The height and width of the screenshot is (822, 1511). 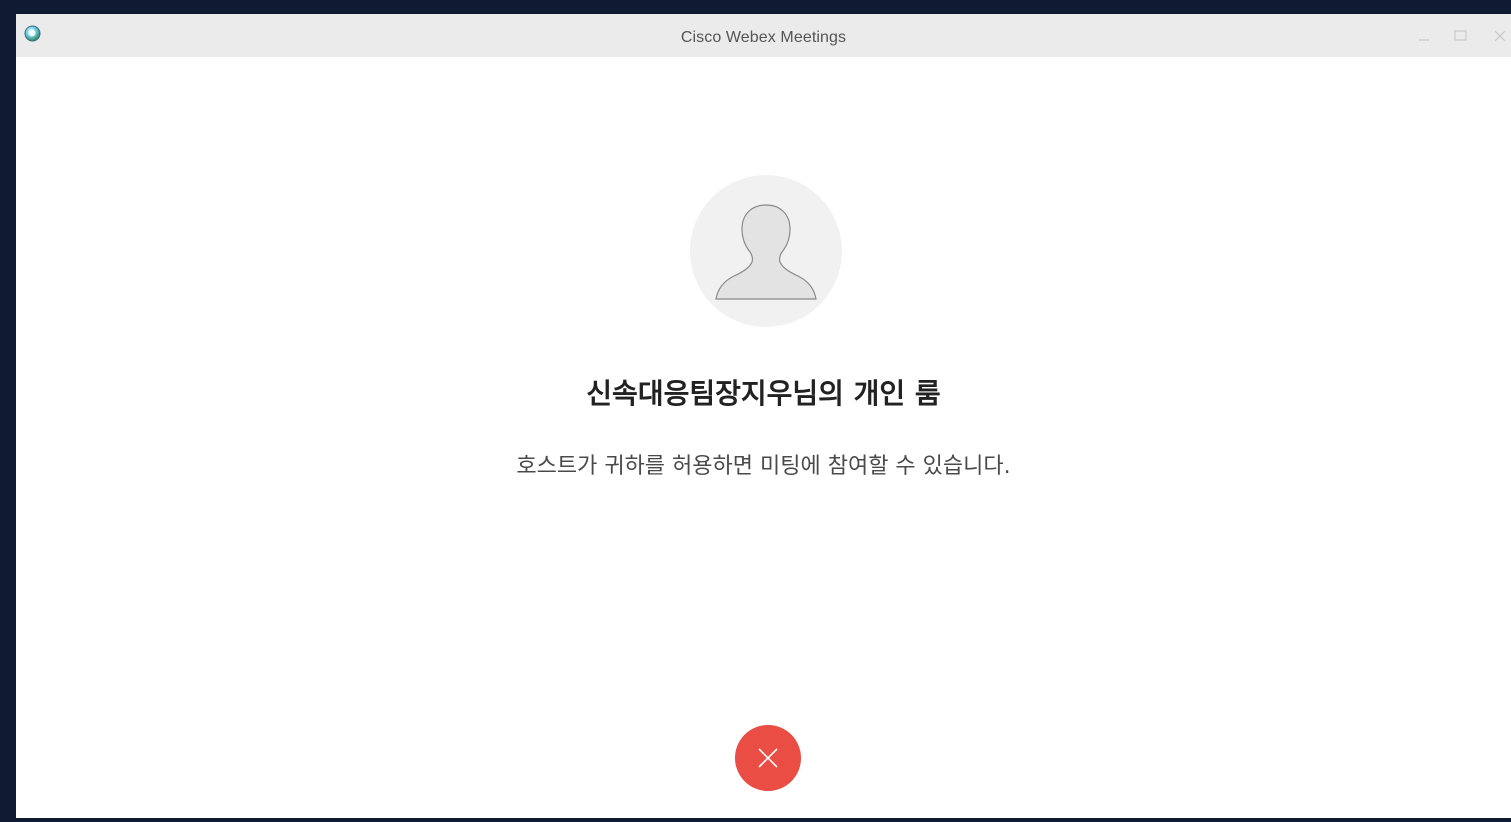 I want to click on minimize-icon, so click(x=1424, y=36).